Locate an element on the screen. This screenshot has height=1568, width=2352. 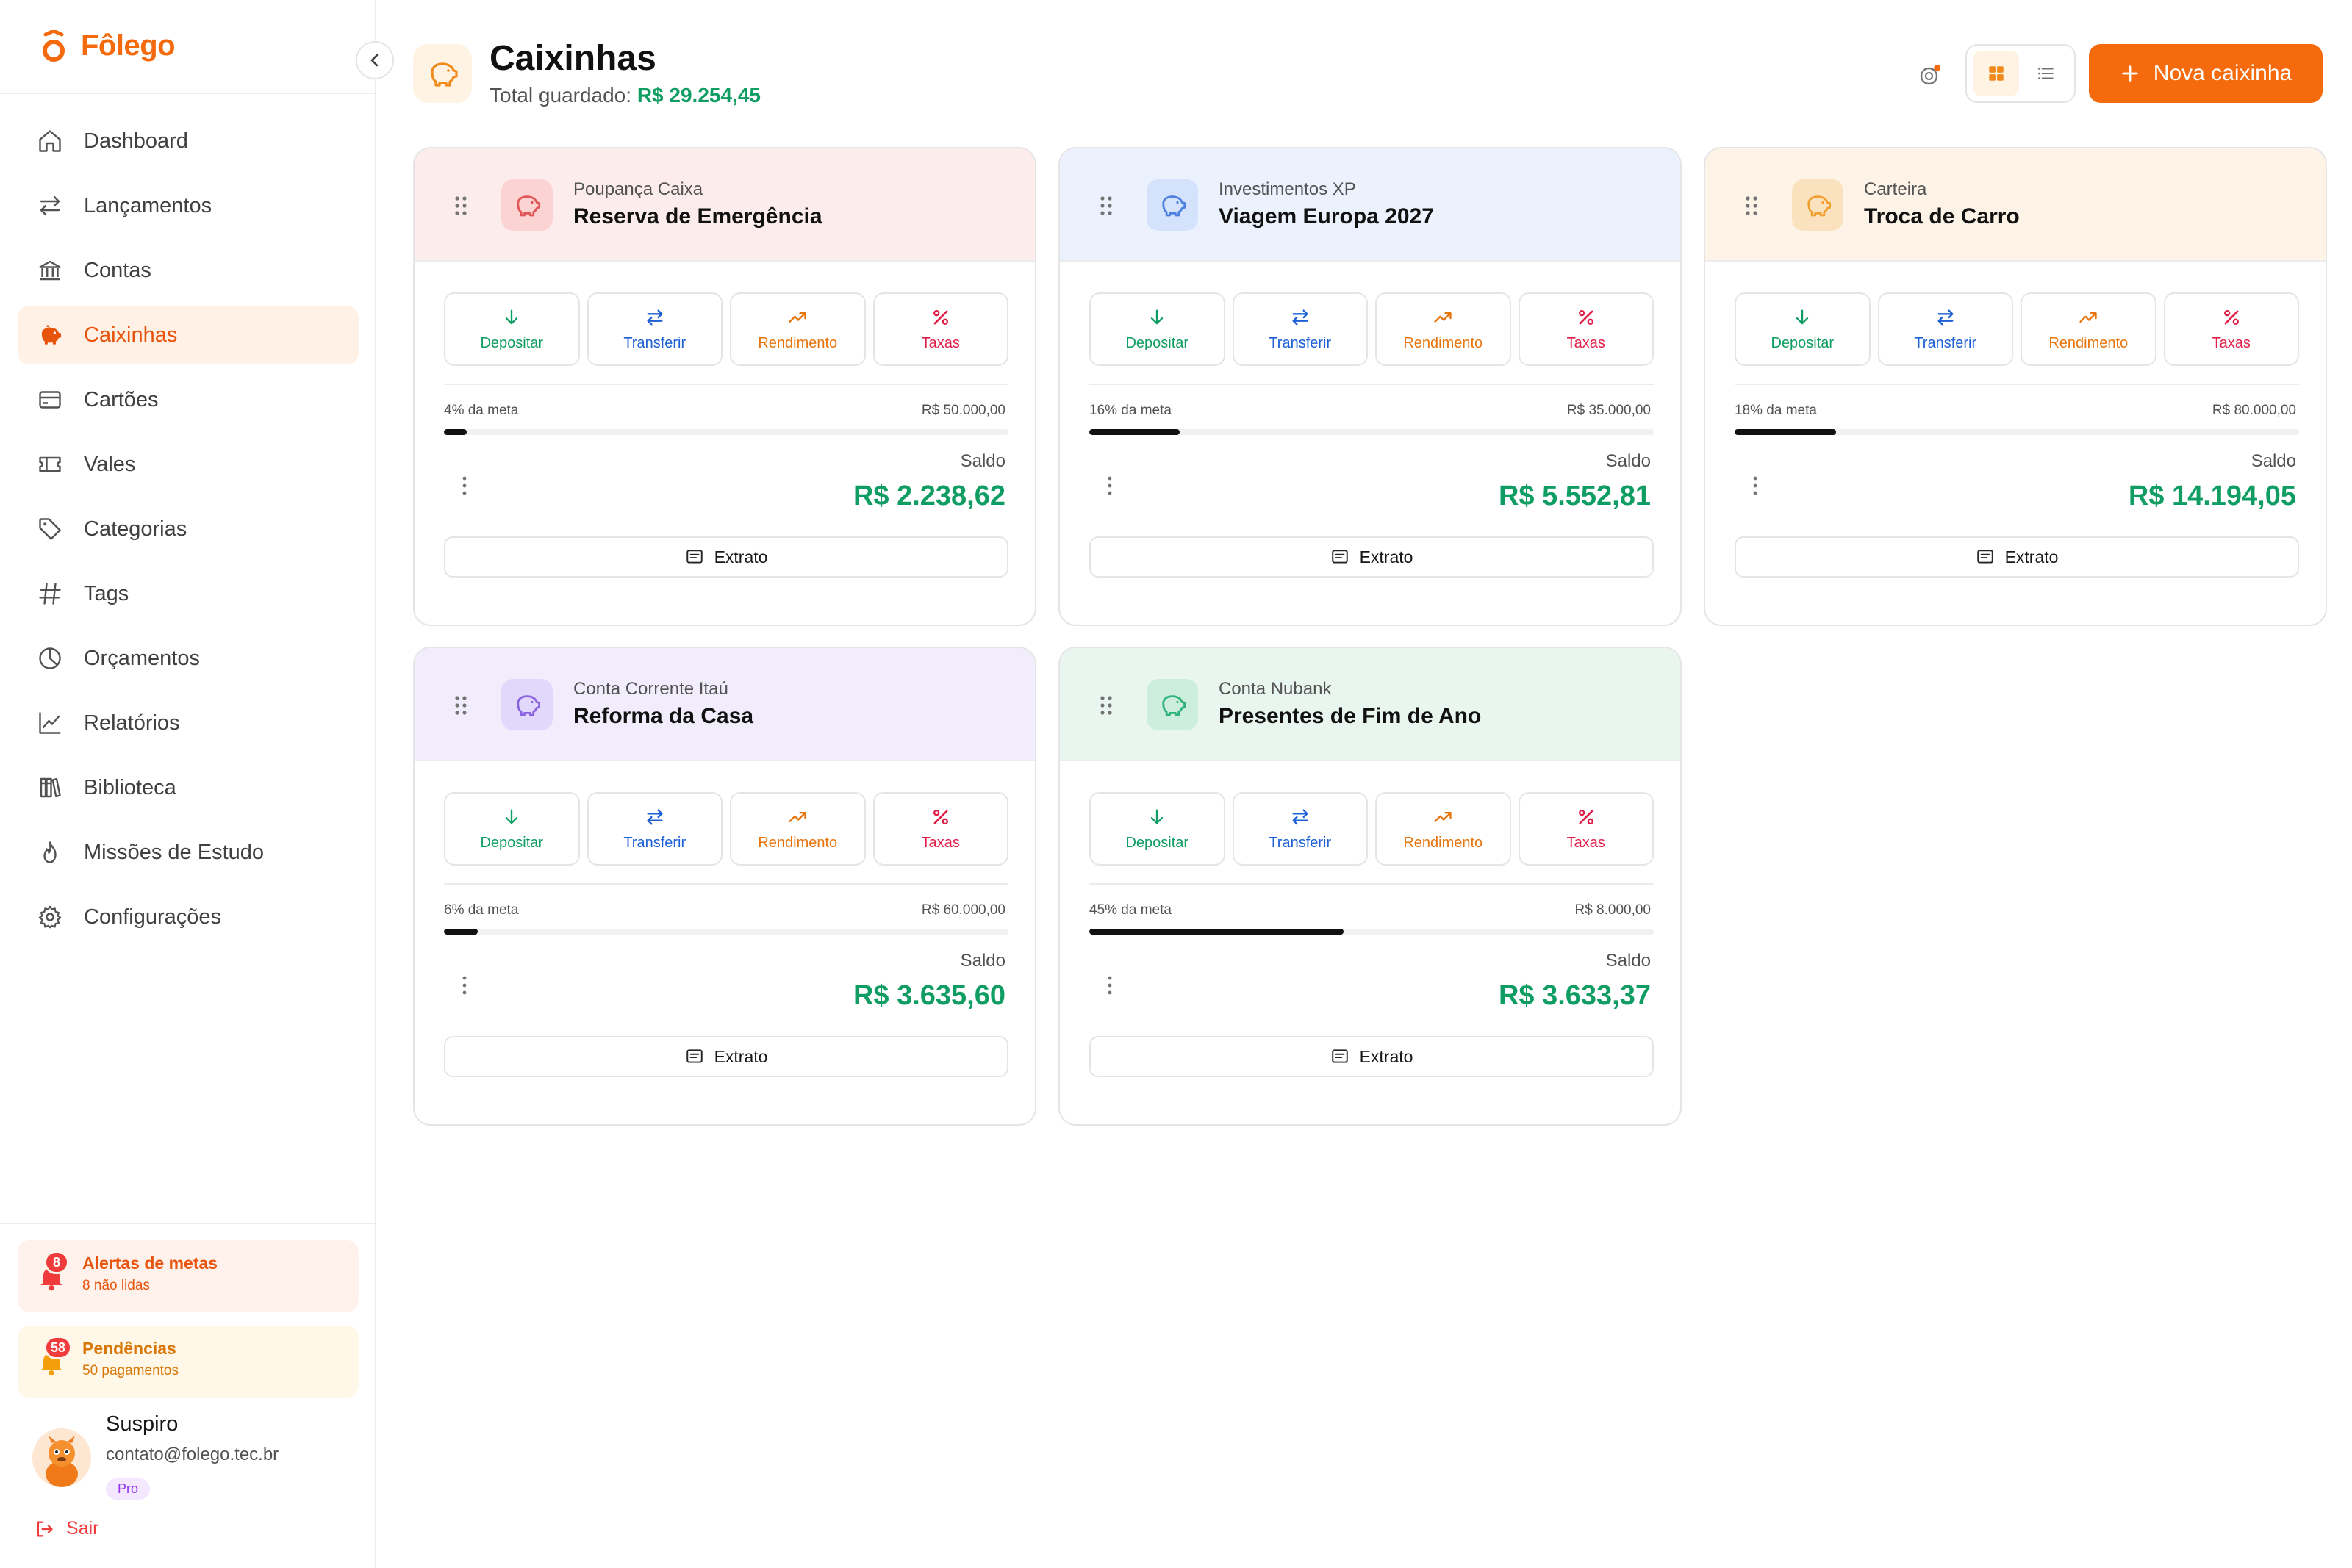
sidebar-item-biblioteca: Biblioteca is located at coordinates (188, 787).